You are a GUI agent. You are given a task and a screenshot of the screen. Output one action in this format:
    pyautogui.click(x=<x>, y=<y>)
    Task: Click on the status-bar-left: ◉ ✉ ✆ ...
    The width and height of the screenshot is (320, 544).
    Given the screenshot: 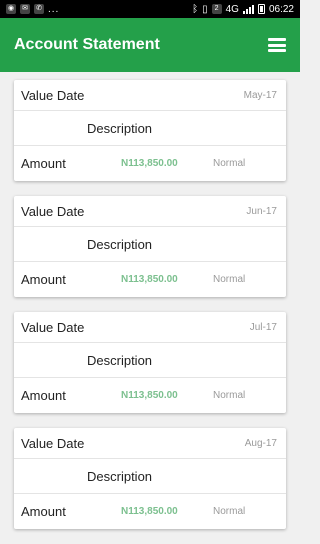 What is the action you would take?
    pyautogui.click(x=32, y=9)
    